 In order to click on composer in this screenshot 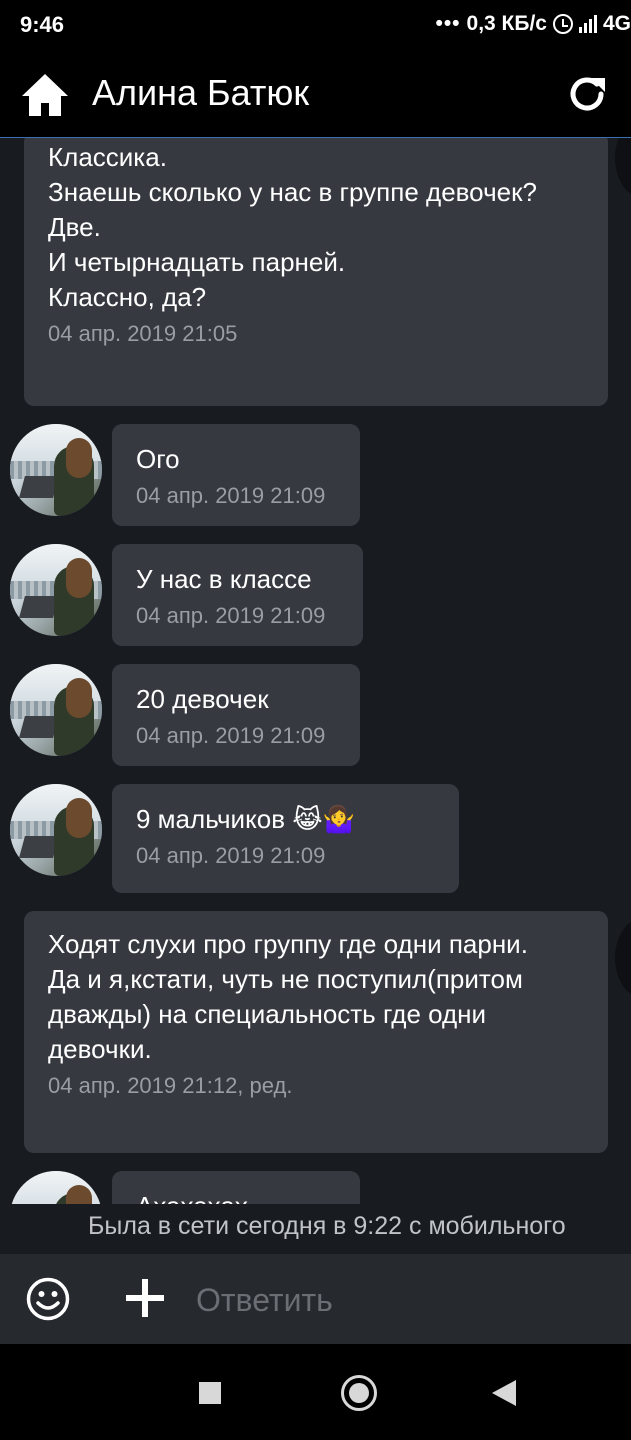, I will do `click(315, 1299)`.